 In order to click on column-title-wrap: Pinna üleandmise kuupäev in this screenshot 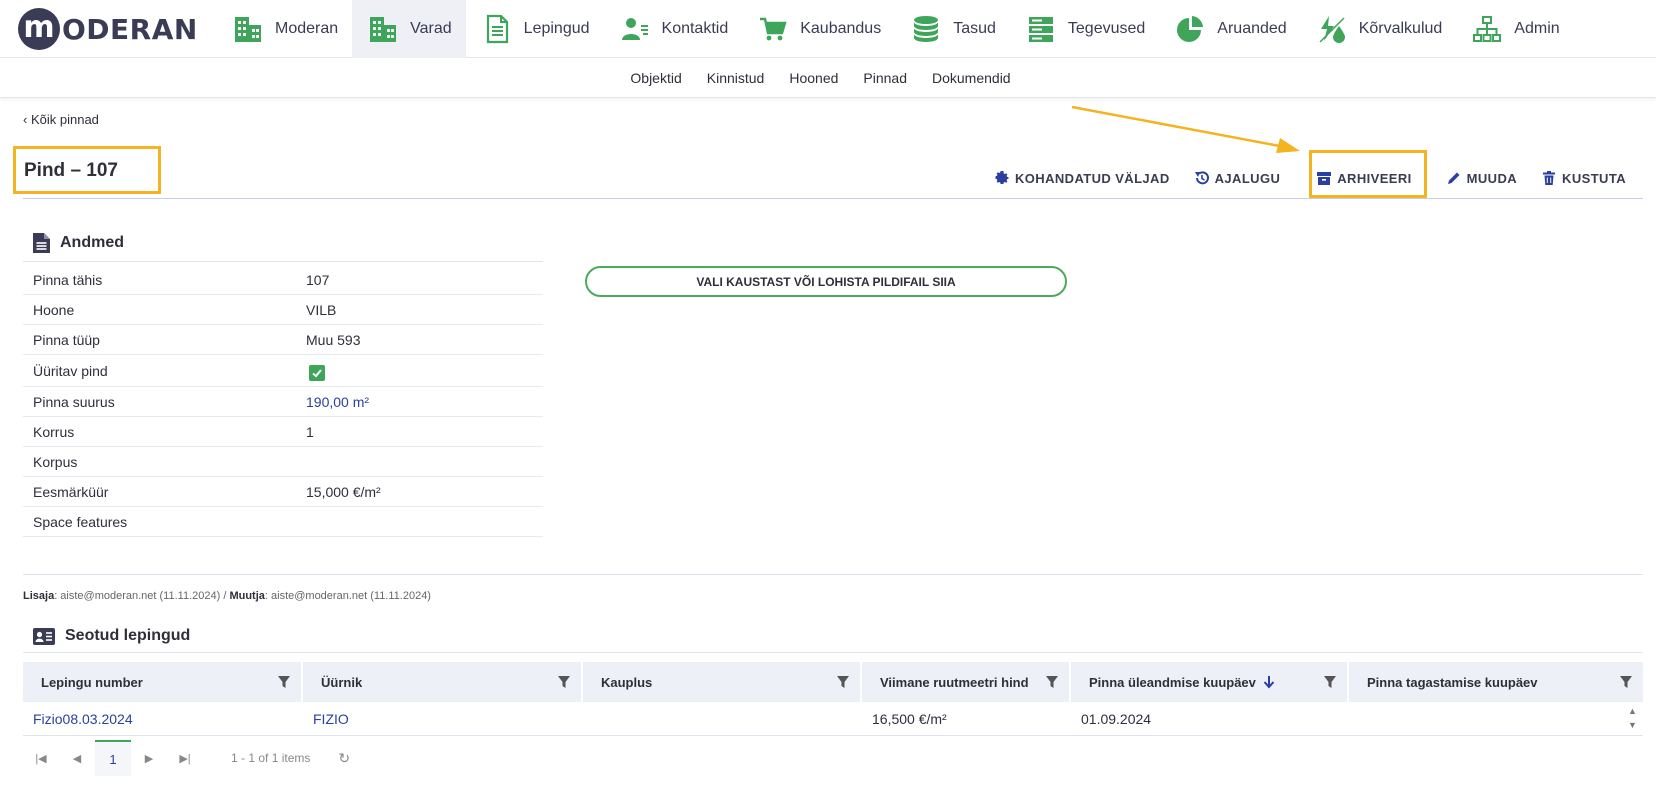, I will do `click(1182, 682)`.